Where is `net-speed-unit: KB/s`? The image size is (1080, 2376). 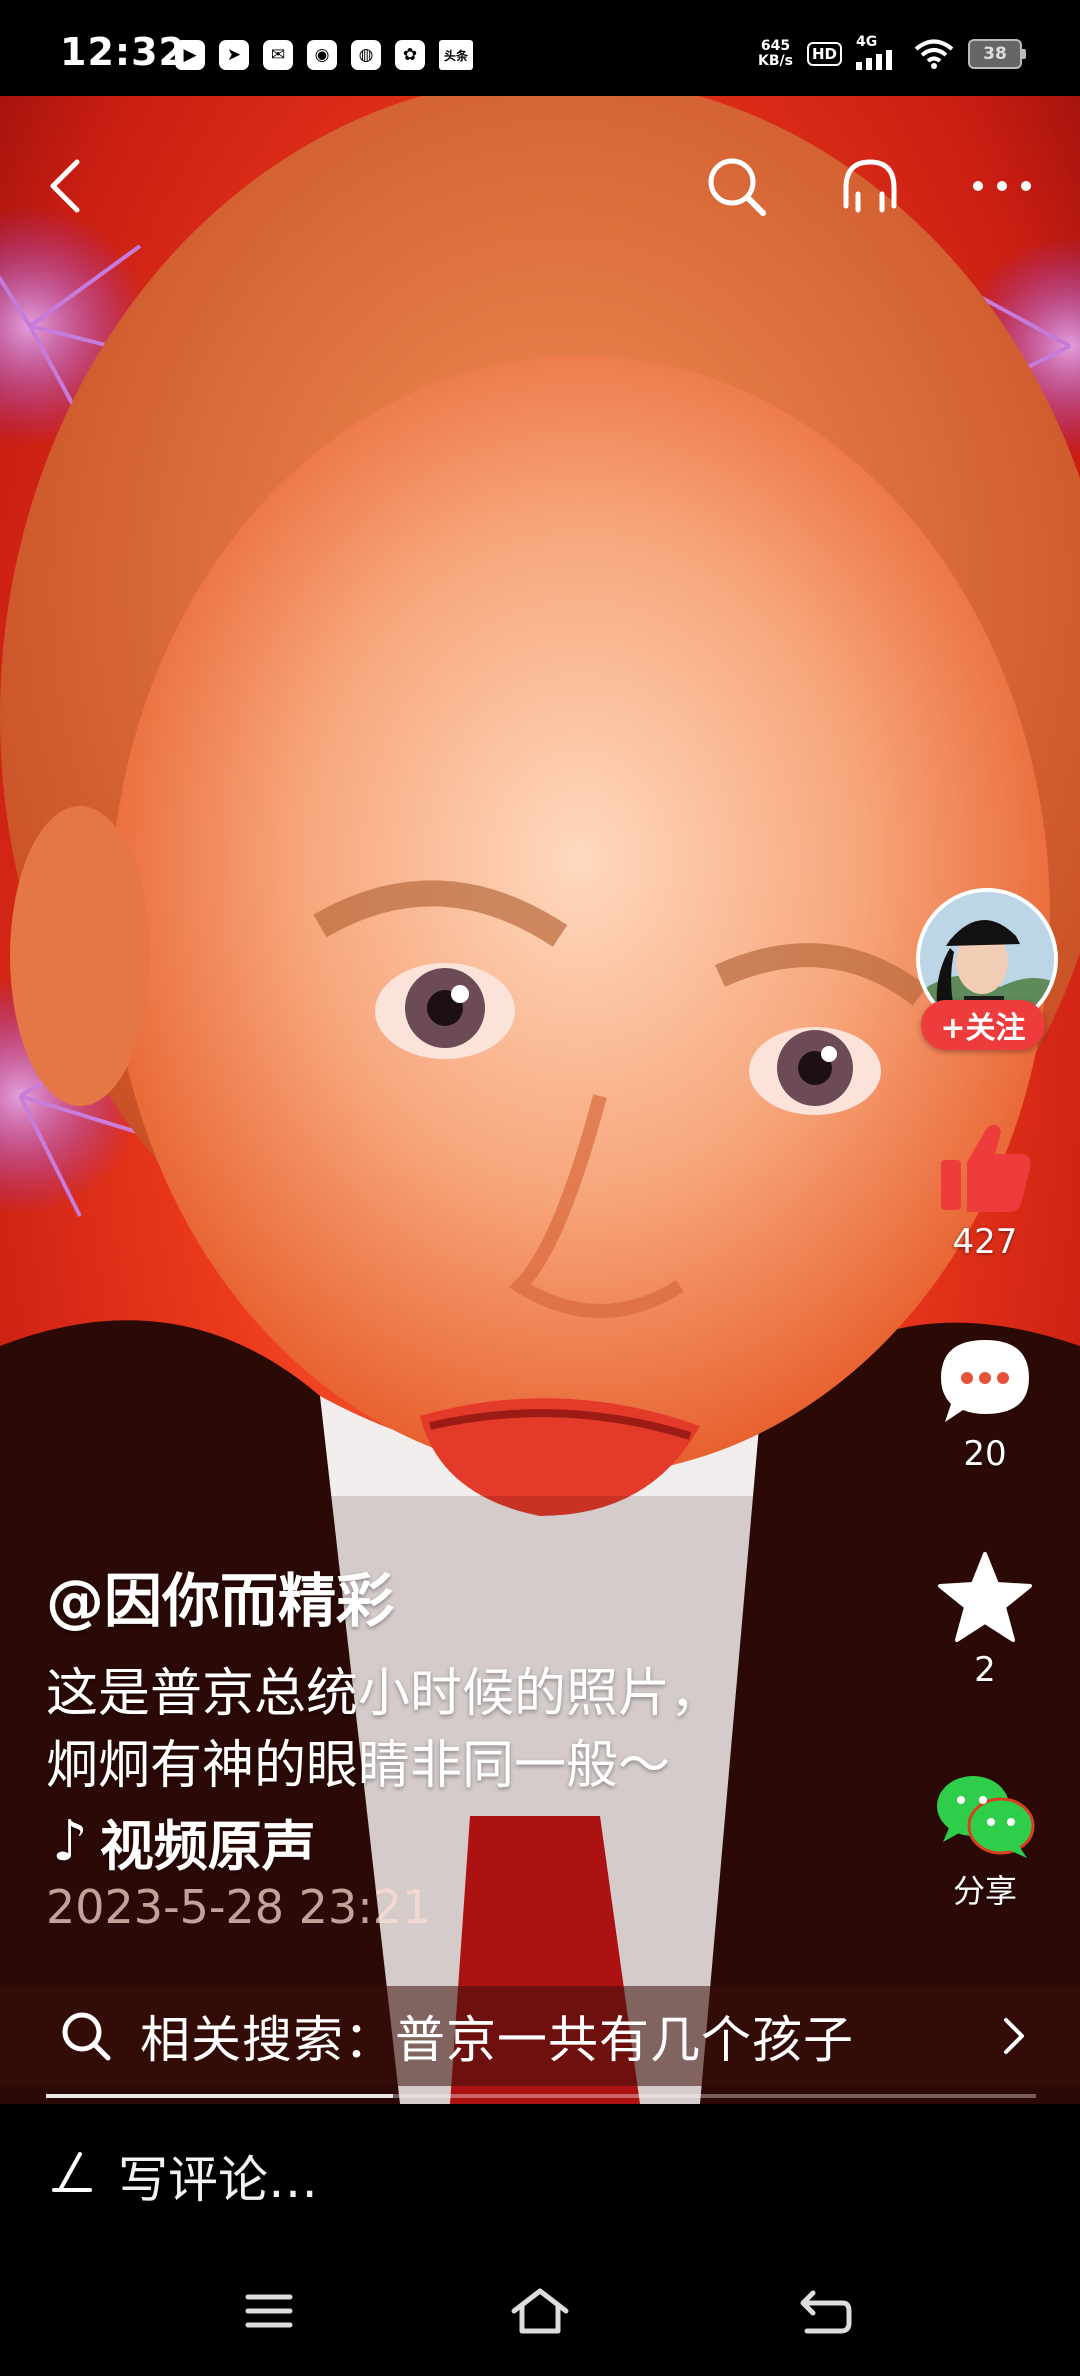
net-speed-unit: KB/s is located at coordinates (775, 61).